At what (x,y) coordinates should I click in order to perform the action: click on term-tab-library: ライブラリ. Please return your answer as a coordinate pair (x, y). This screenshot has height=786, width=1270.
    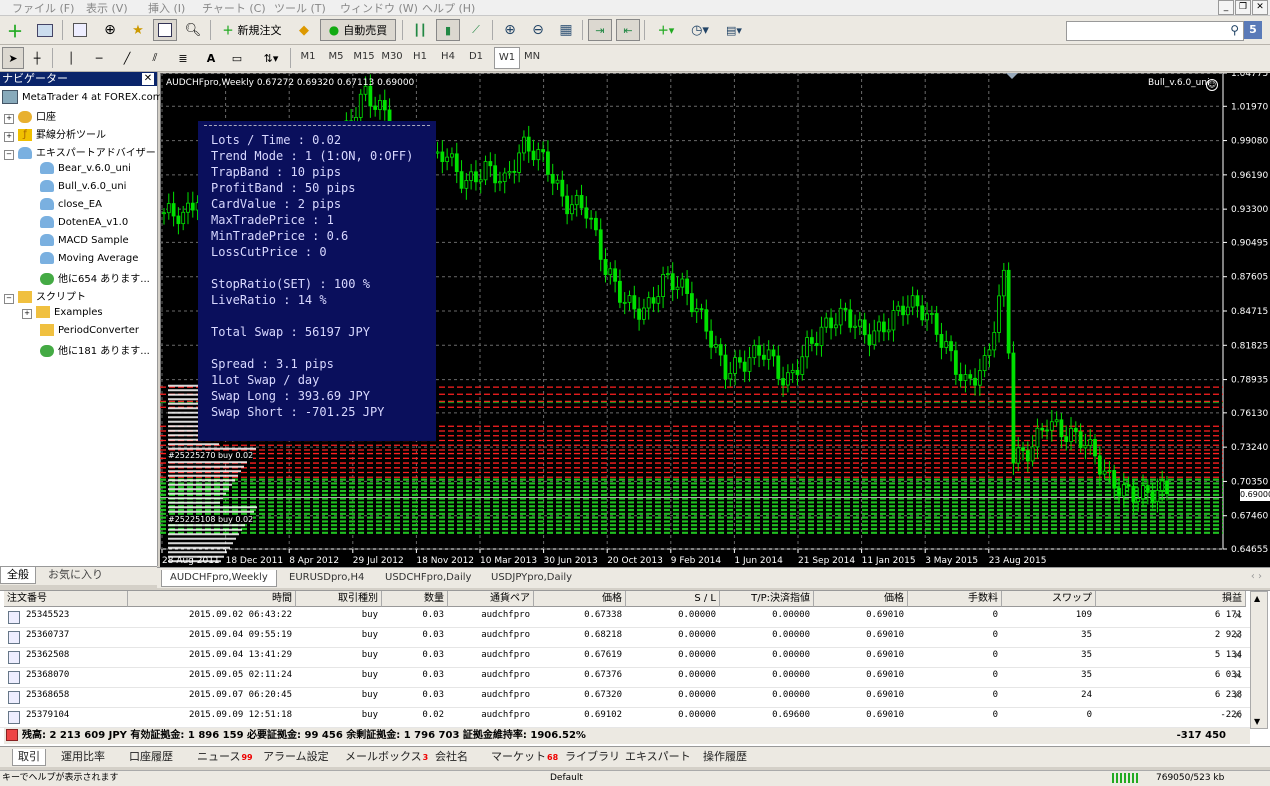
    Looking at the image, I should click on (592, 757).